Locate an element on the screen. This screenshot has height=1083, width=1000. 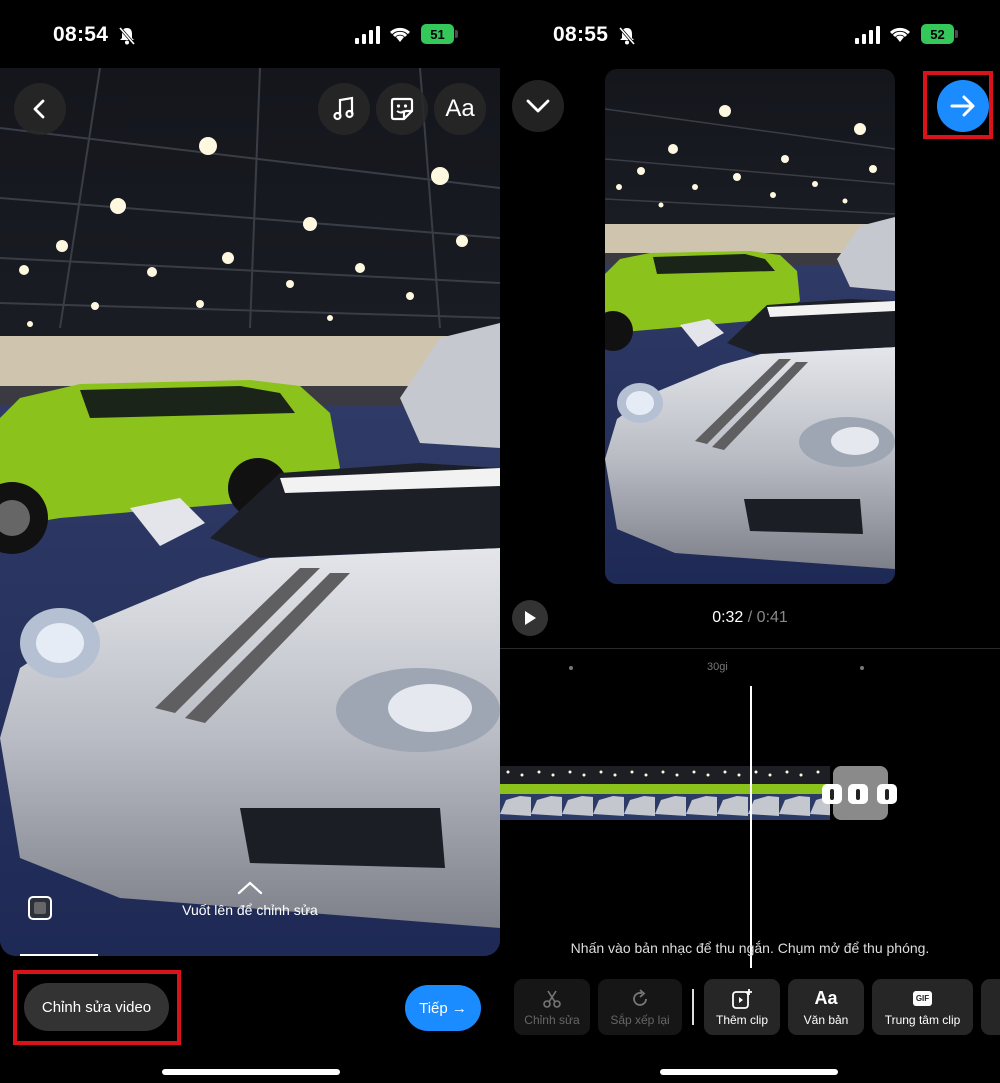
text-tool-button: Aa is located at coordinates (460, 109).